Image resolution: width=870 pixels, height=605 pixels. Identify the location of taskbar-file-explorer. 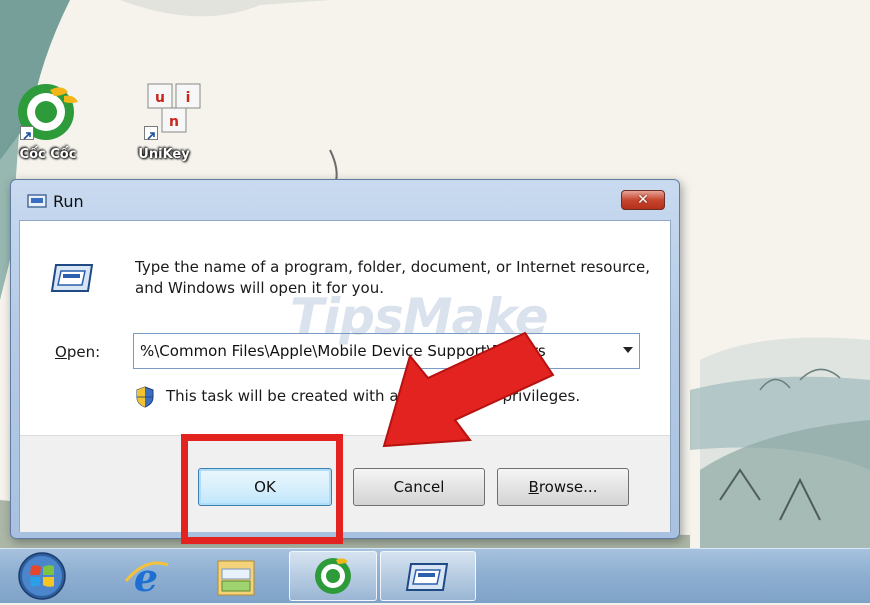
(236, 576).